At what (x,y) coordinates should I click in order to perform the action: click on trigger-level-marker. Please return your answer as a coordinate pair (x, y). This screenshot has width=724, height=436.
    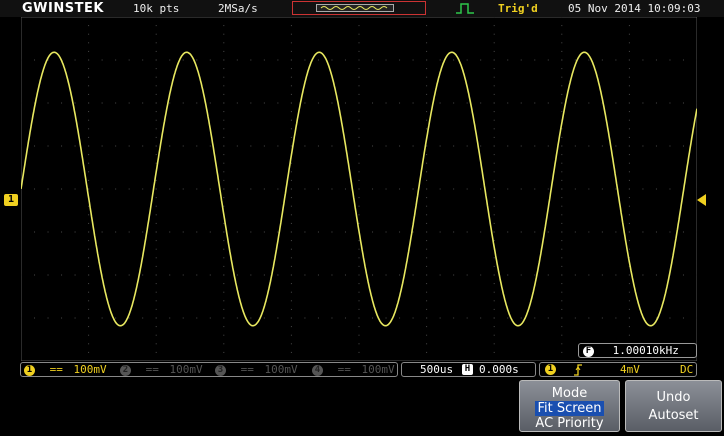
    Looking at the image, I should click on (701, 200).